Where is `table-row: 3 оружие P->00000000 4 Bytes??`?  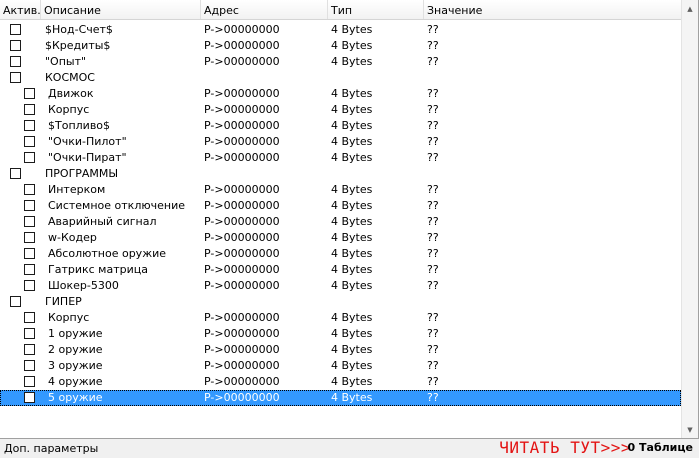 table-row: 3 оружие P->00000000 4 Bytes?? is located at coordinates (340, 366).